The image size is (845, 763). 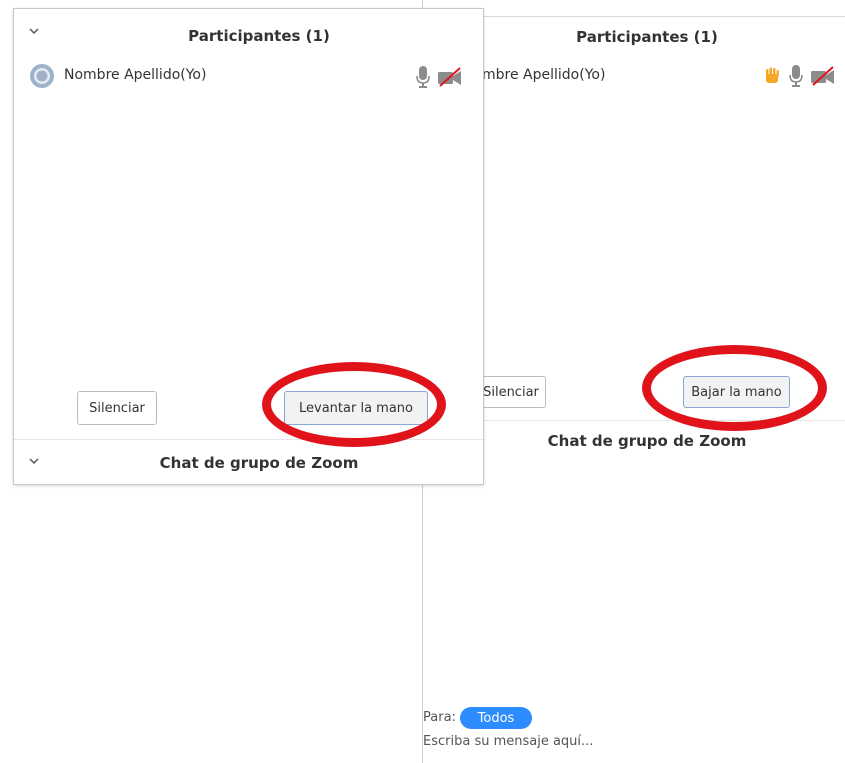 What do you see at coordinates (42, 76) in the screenshot?
I see `avatar-icon` at bounding box center [42, 76].